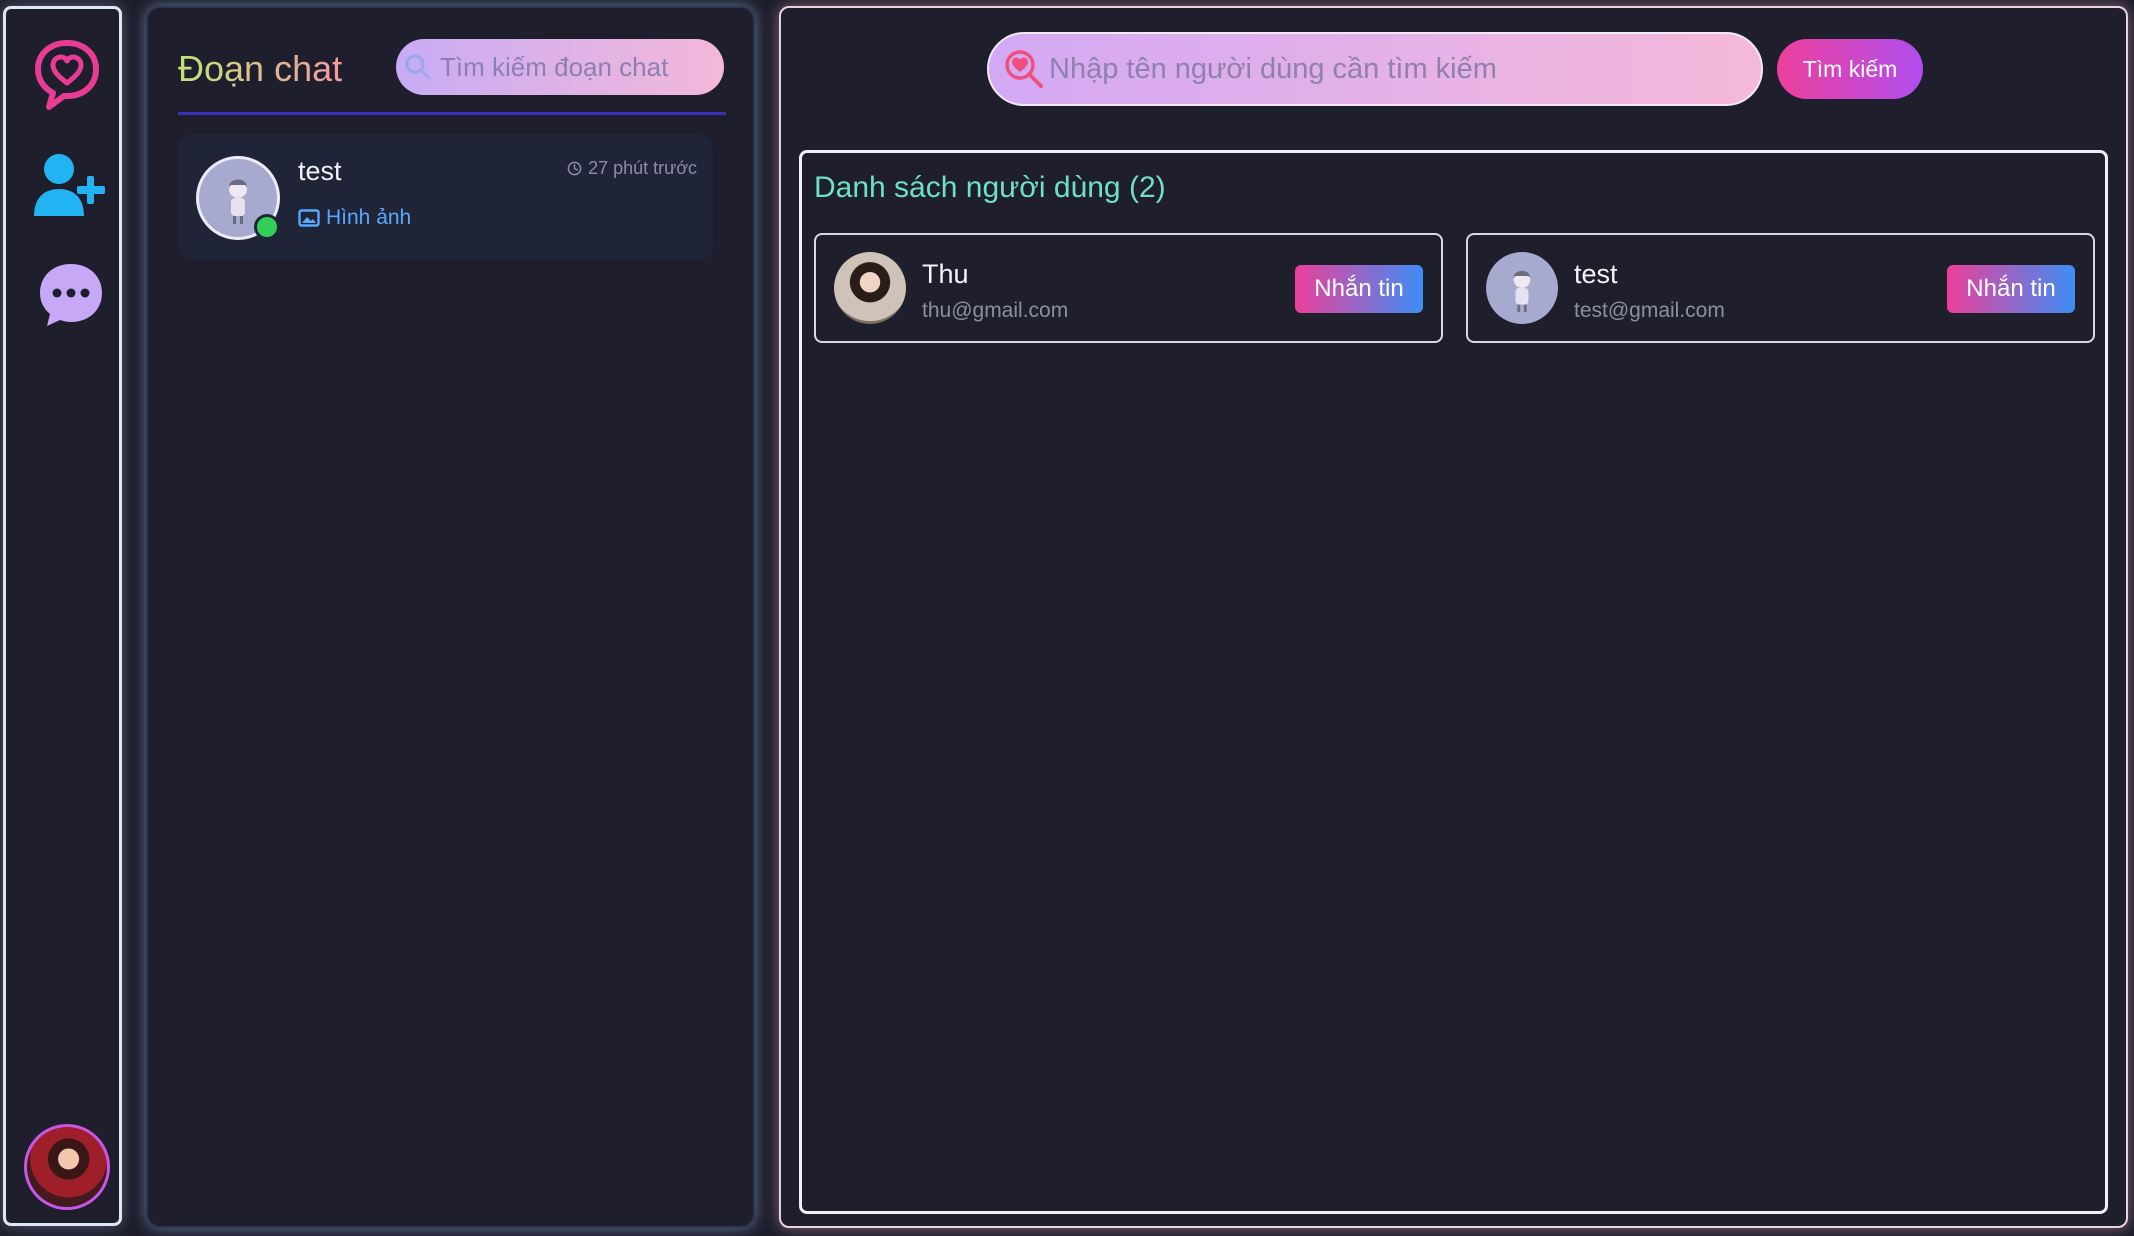 The height and width of the screenshot is (1236, 2134). What do you see at coordinates (260, 68) in the screenshot?
I see `conversation-title: Đoạn chat` at bounding box center [260, 68].